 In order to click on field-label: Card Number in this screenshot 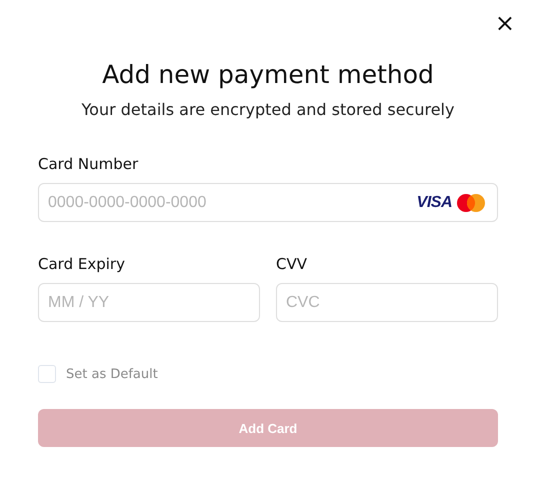, I will do `click(89, 164)`.